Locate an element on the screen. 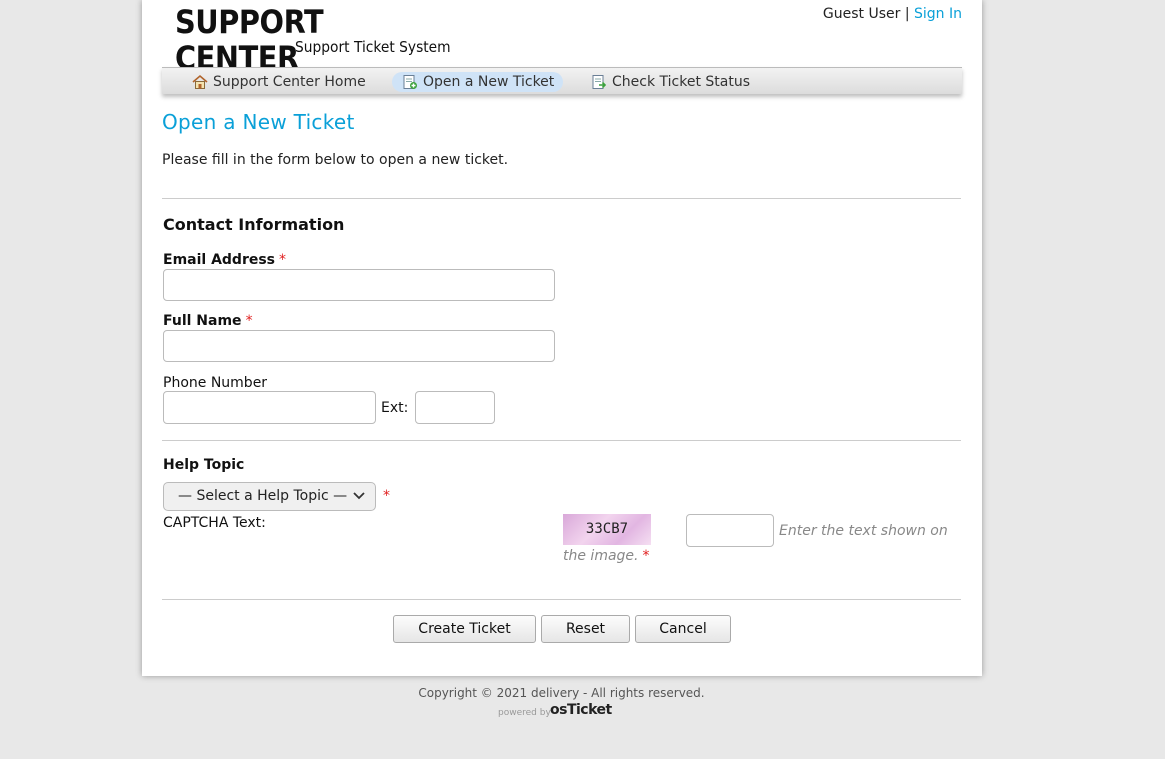 This screenshot has height=759, width=1165. contact-heading: Contact Information is located at coordinates (254, 224).